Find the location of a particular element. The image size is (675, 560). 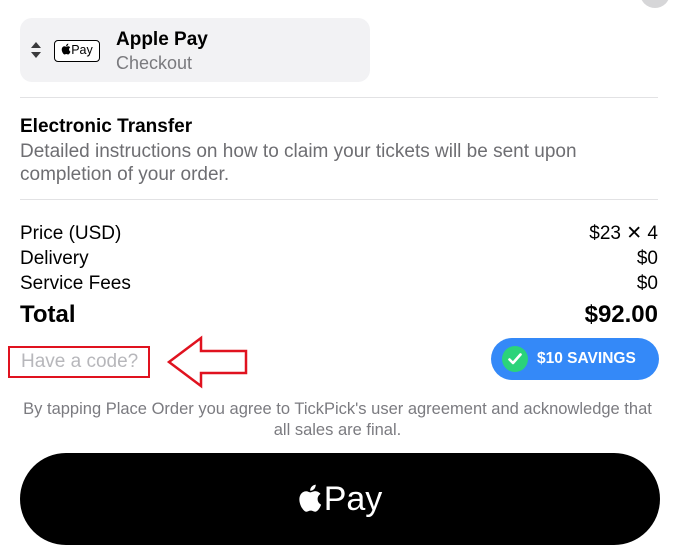

price-value: $23 ✕ 4 is located at coordinates (623, 233).